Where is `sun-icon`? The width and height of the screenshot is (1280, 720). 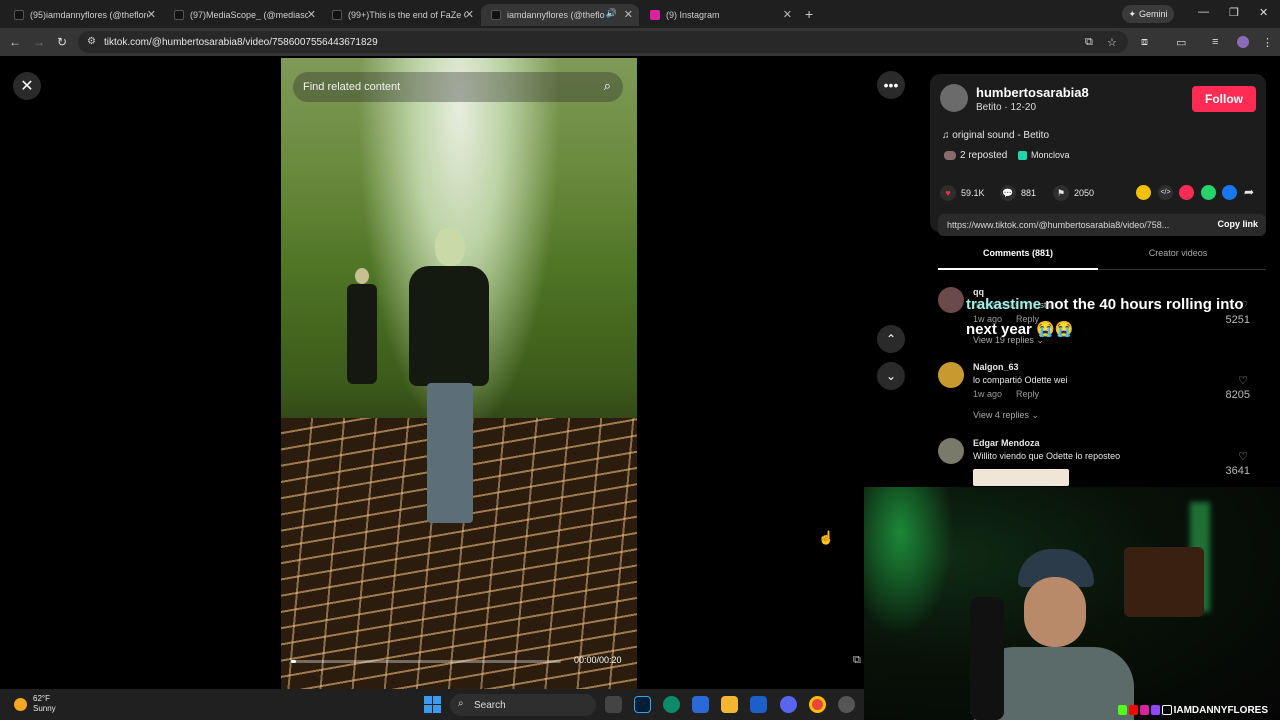
sun-icon is located at coordinates (20, 704).